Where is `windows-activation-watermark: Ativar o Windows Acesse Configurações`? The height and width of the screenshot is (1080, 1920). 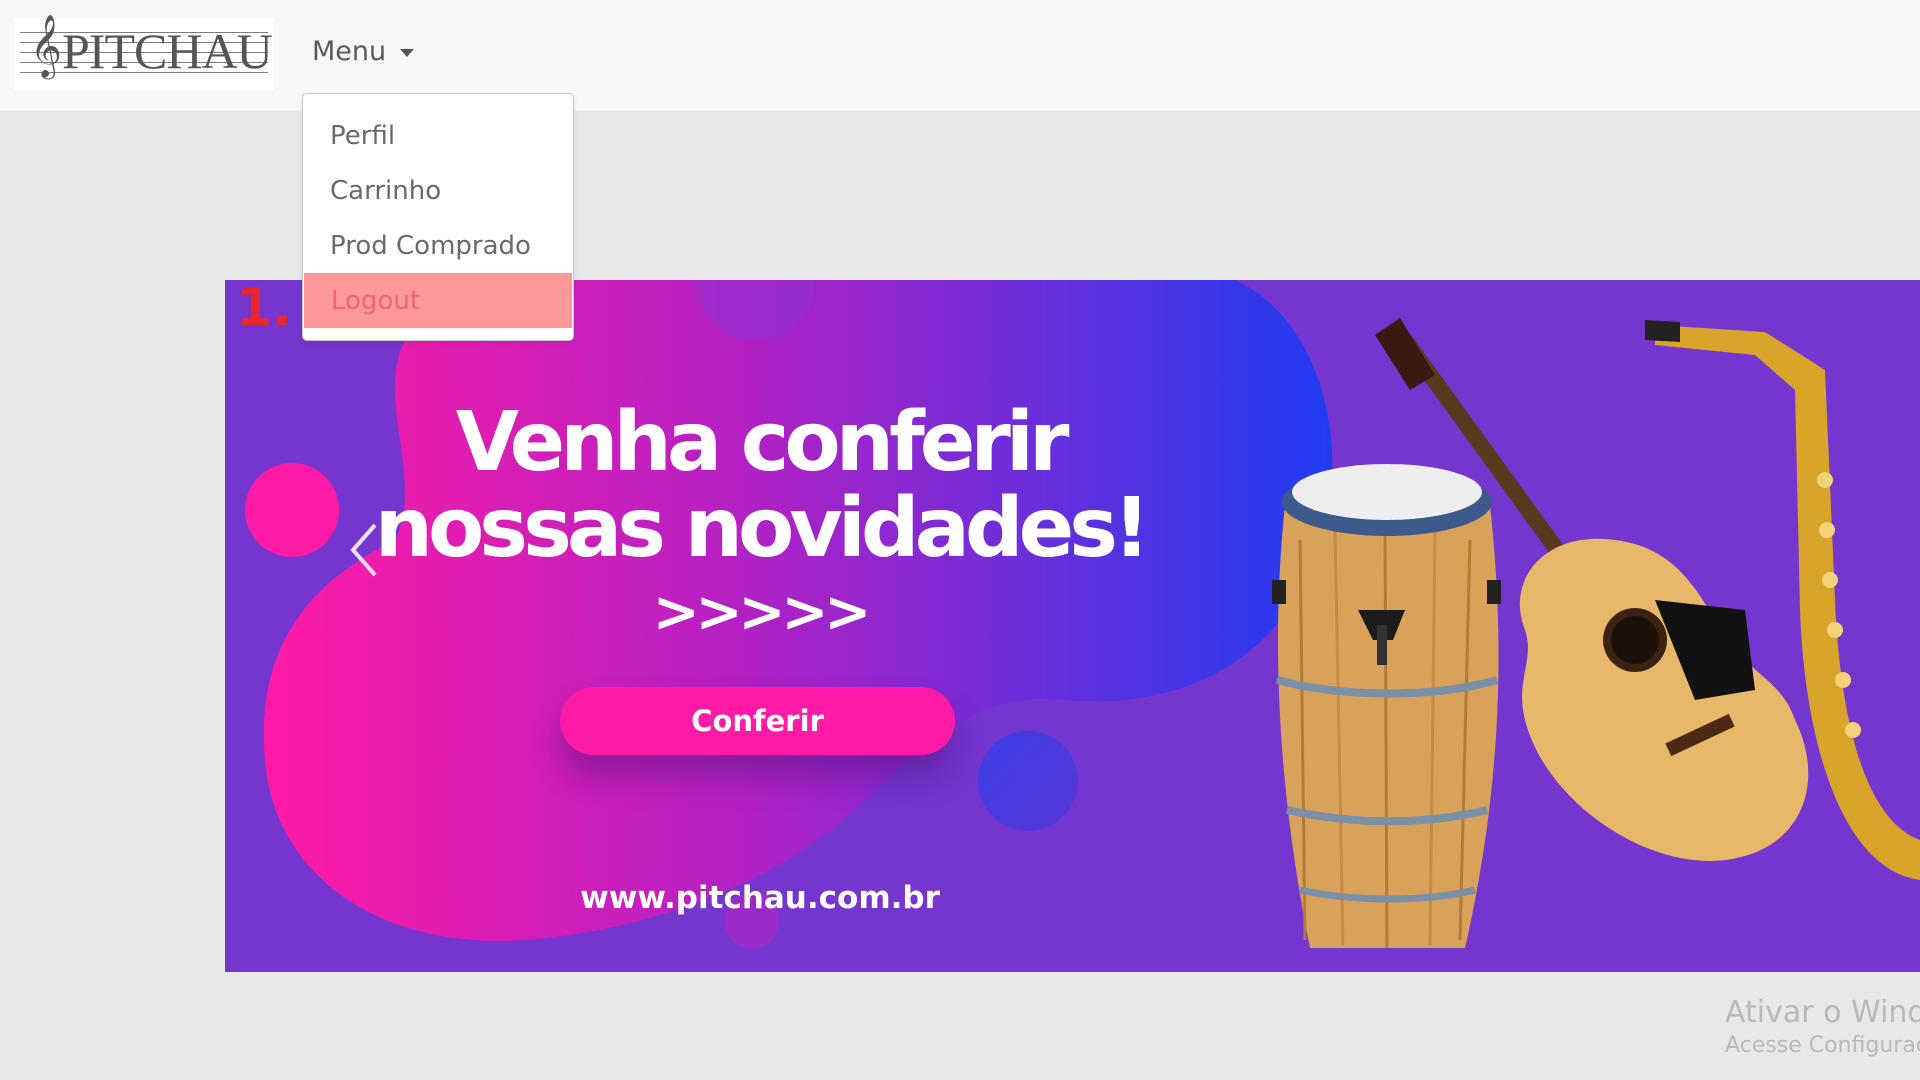 windows-activation-watermark: Ativar o Windows Acesse Configurações is located at coordinates (1822, 1028).